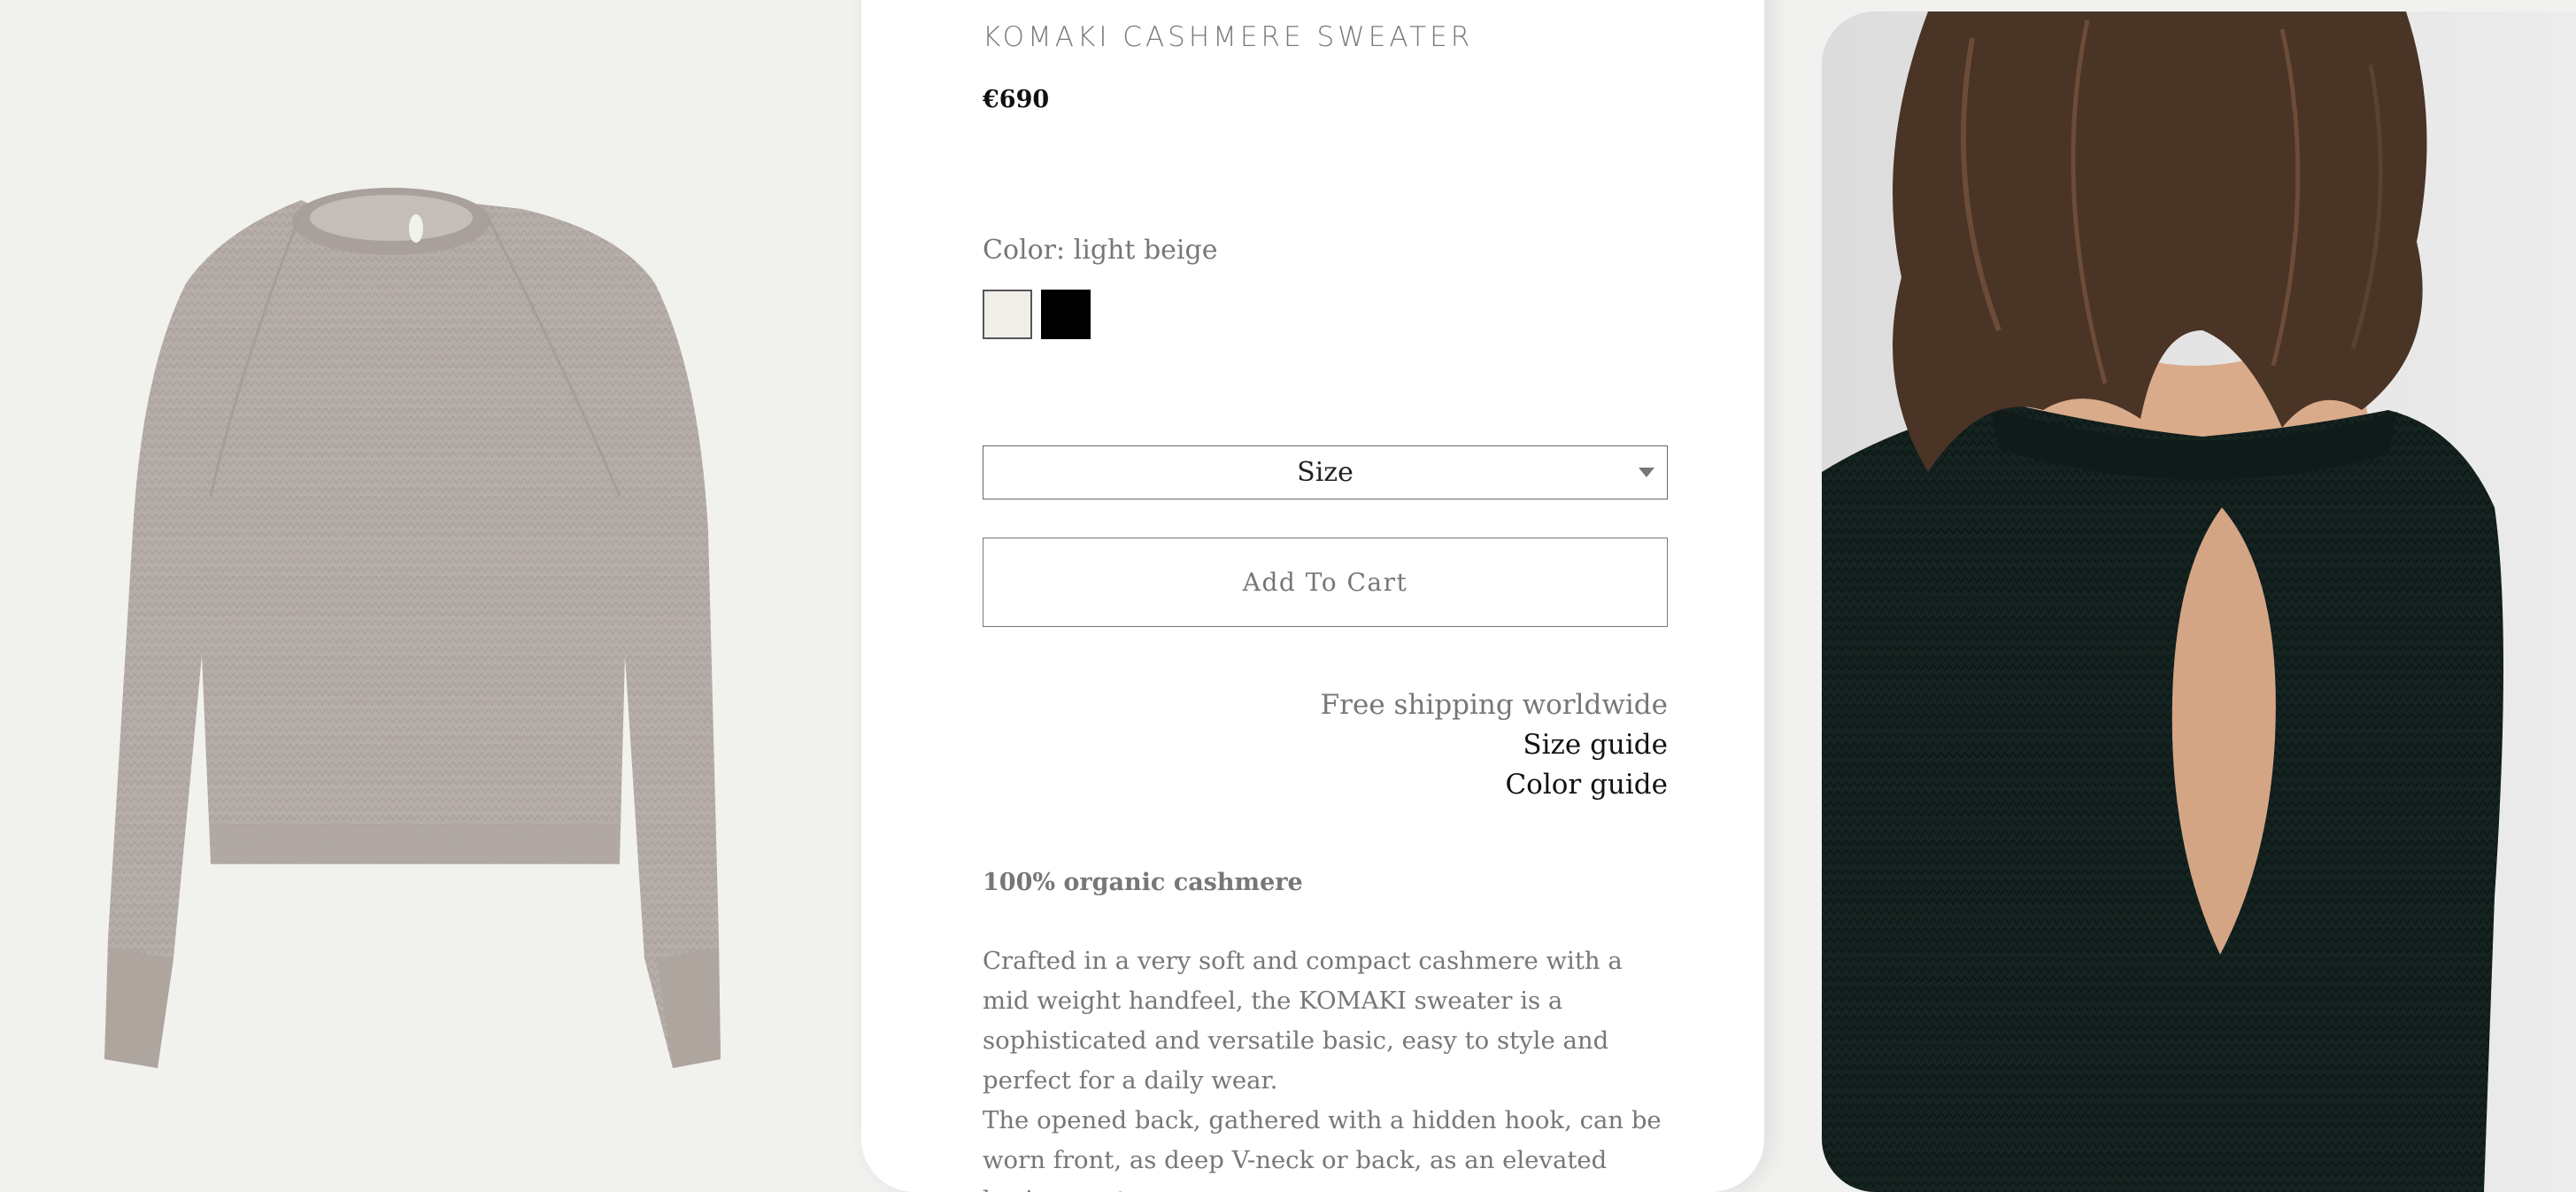  I want to click on product-price: €690, so click(1016, 99).